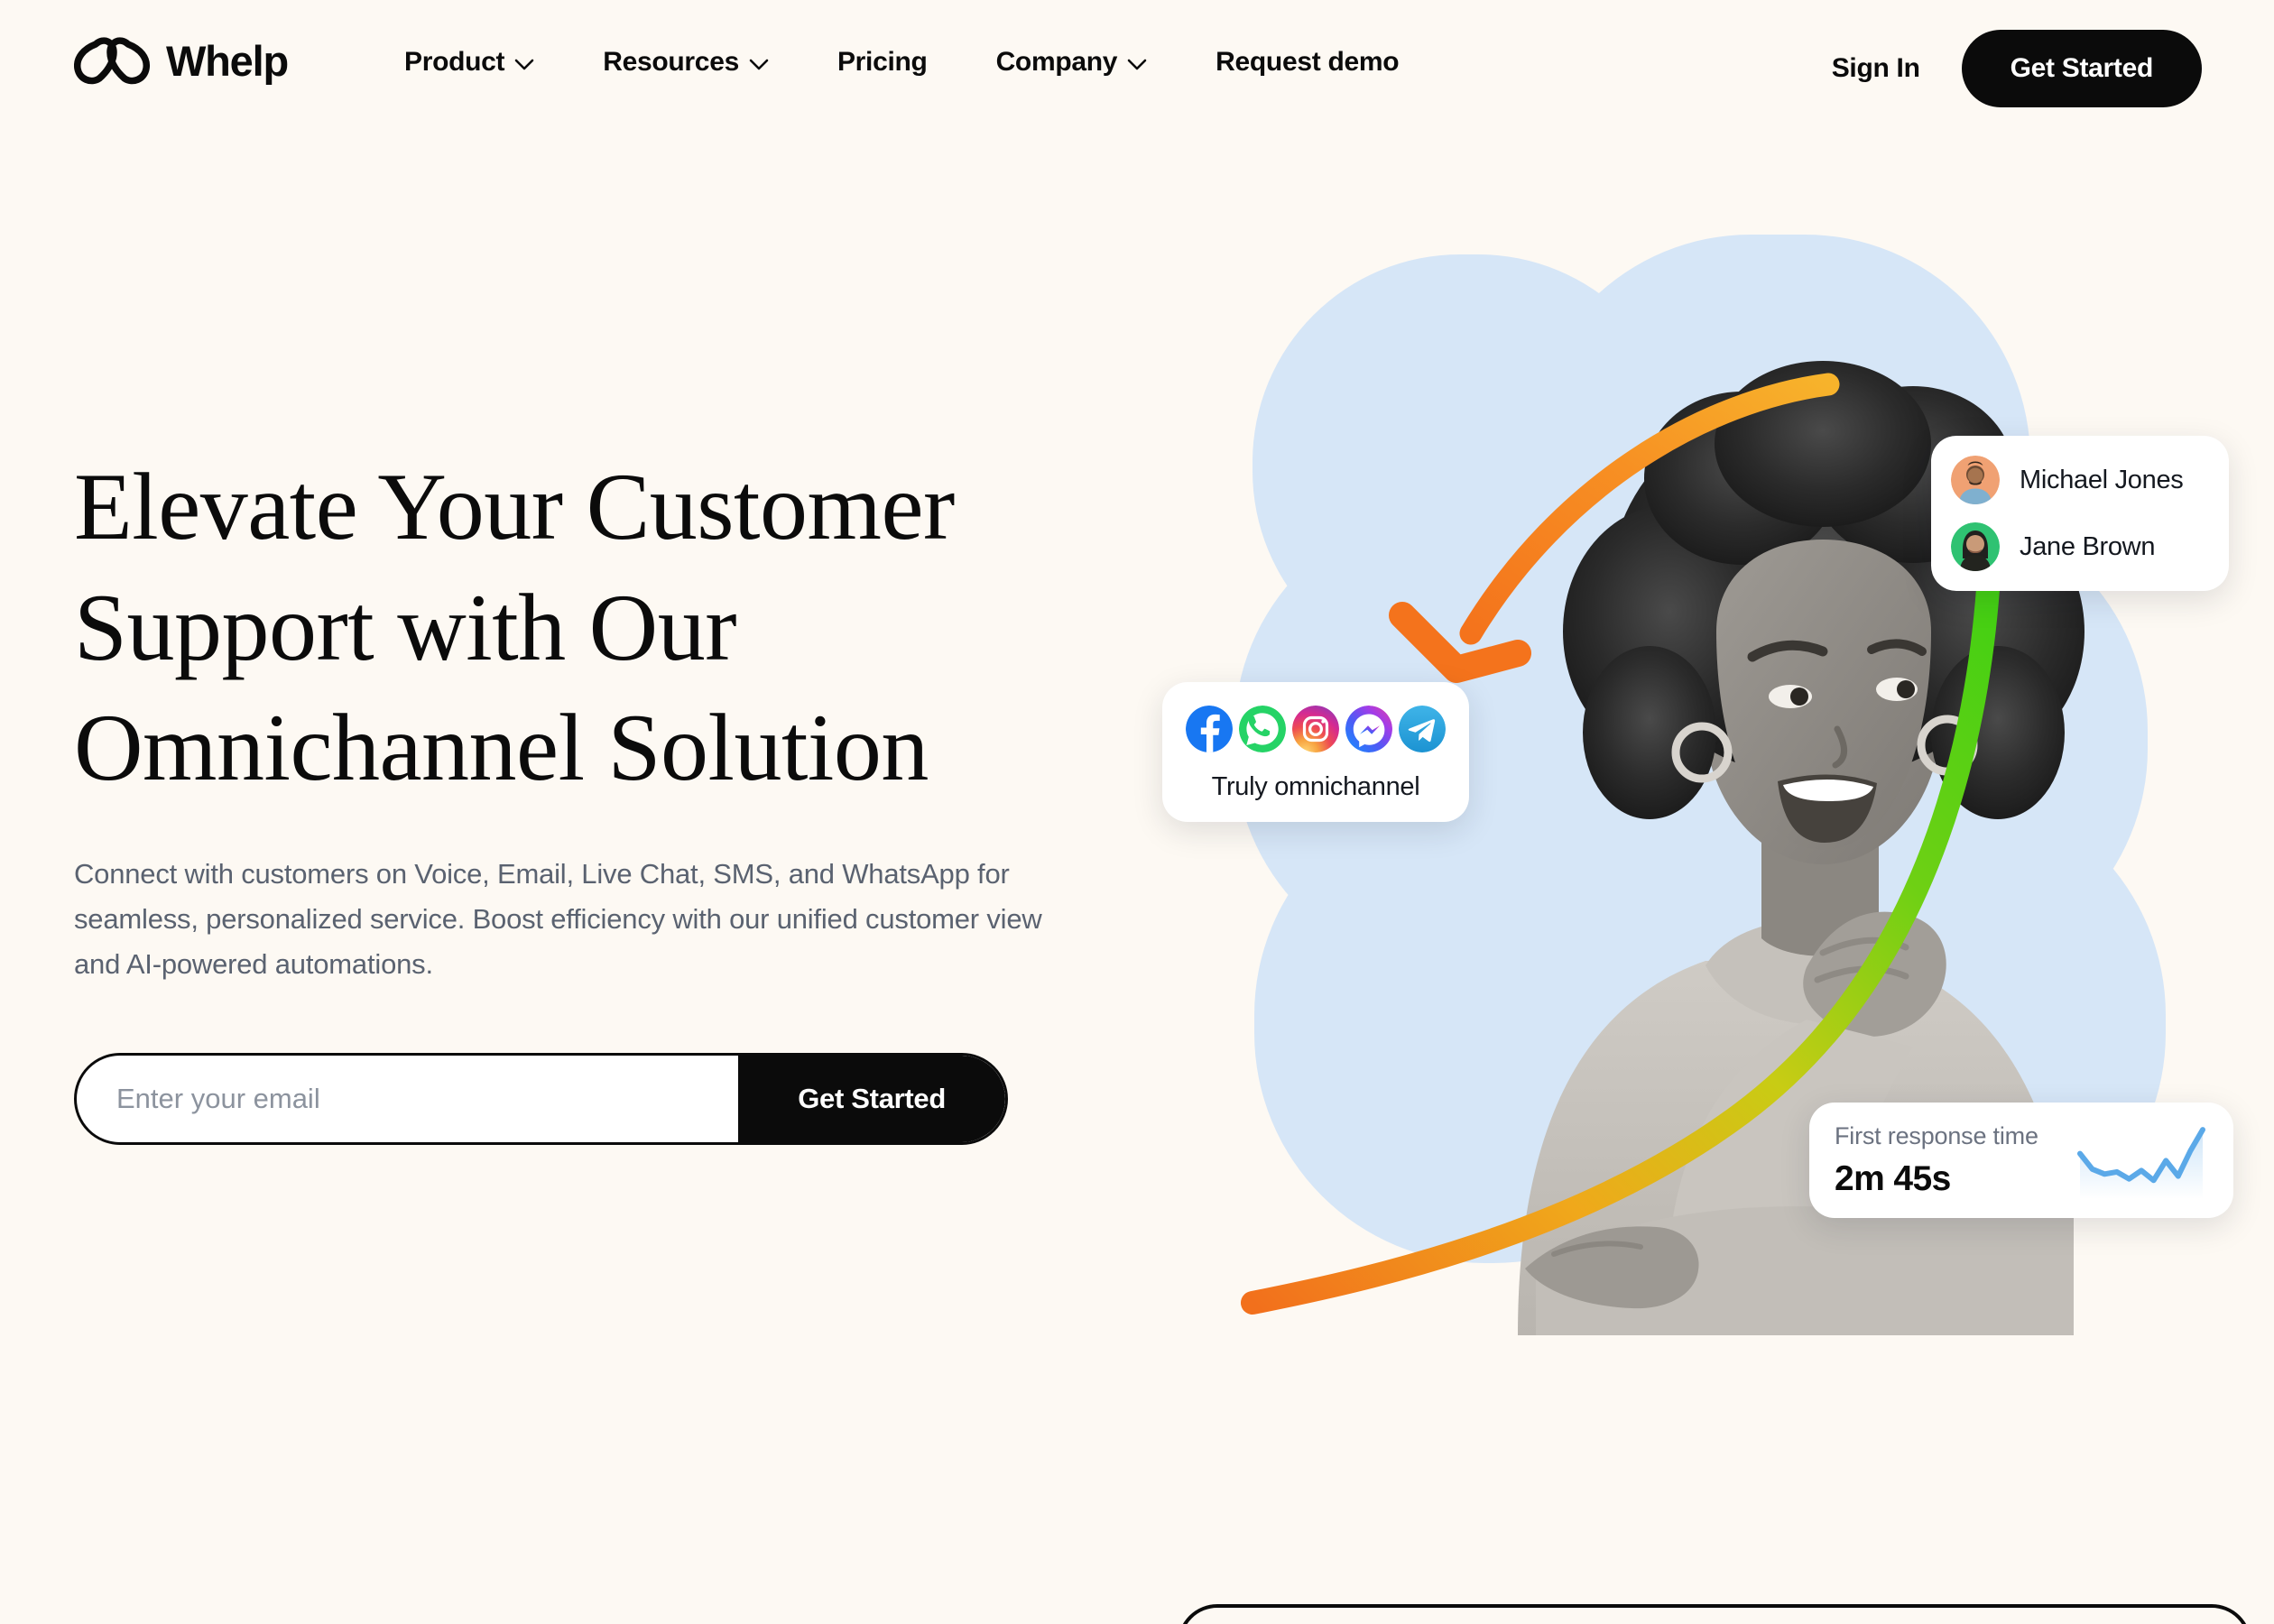 The image size is (2274, 1624). I want to click on nav-item-resources: Resources, so click(686, 63).